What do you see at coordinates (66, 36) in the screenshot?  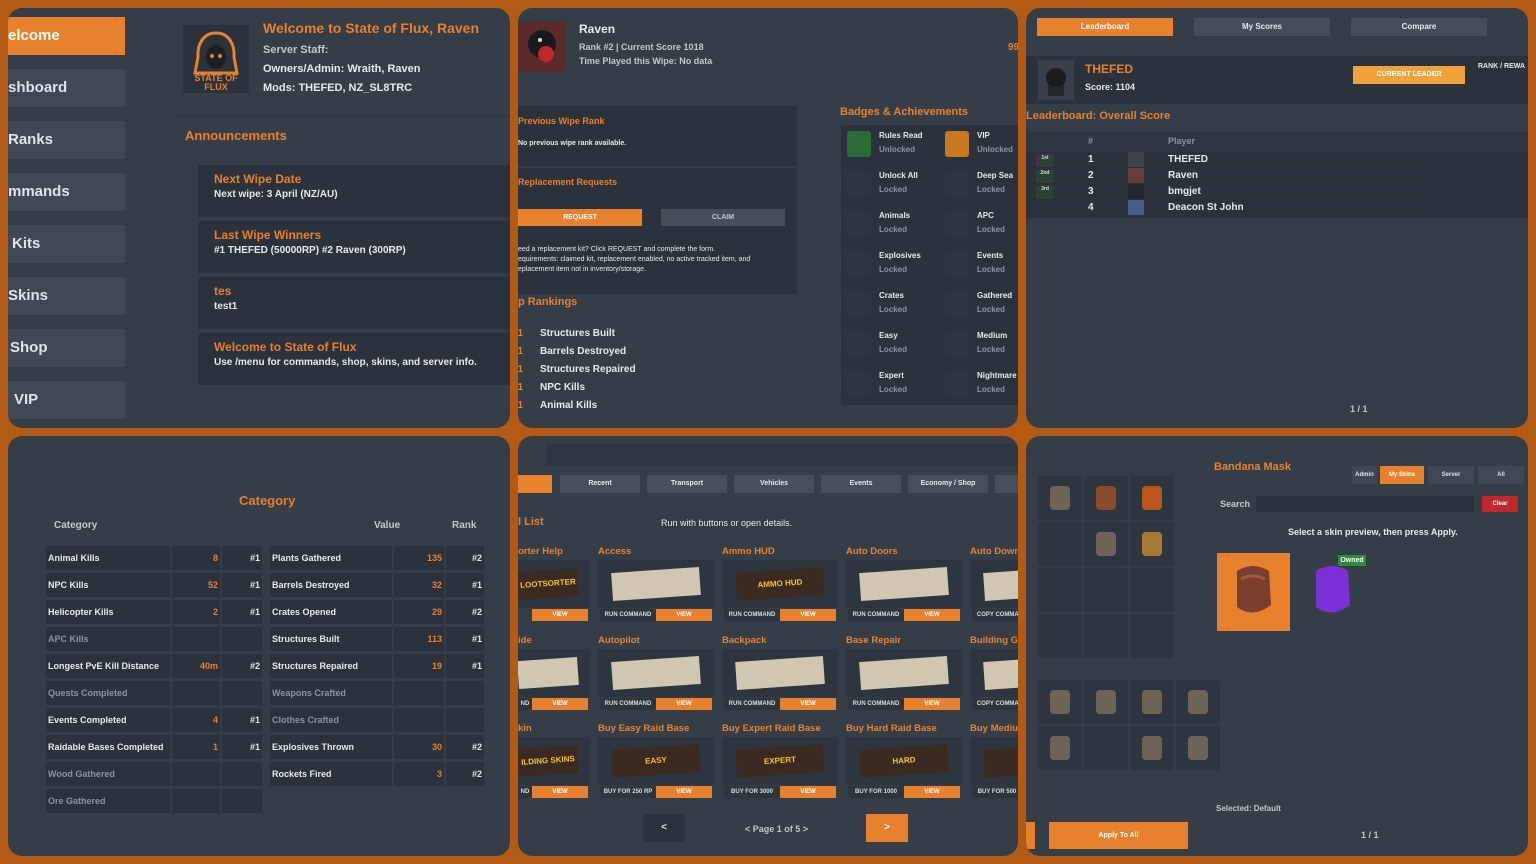 I see `nav-welcome: elcome` at bounding box center [66, 36].